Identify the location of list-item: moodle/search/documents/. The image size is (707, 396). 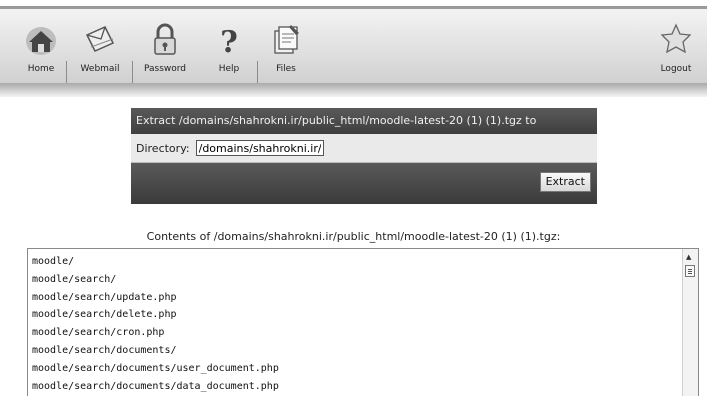
(104, 350).